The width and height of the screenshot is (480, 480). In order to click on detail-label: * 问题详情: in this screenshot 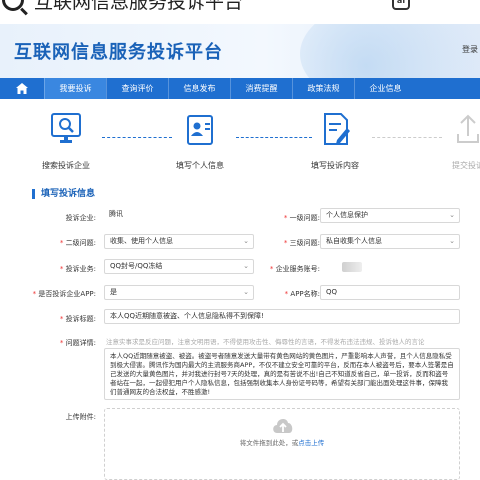, I will do `click(77, 343)`.